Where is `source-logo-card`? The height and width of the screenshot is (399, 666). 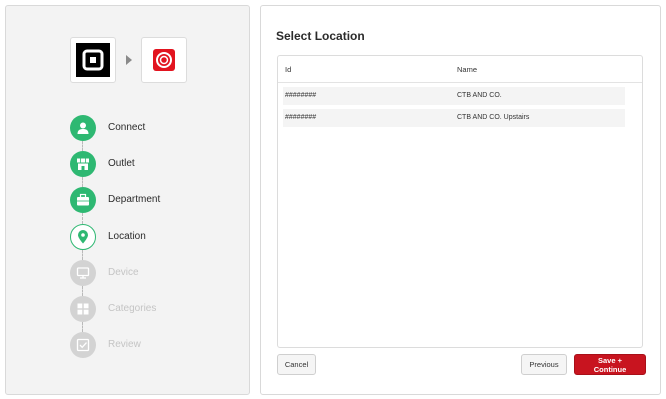 source-logo-card is located at coordinates (93, 60).